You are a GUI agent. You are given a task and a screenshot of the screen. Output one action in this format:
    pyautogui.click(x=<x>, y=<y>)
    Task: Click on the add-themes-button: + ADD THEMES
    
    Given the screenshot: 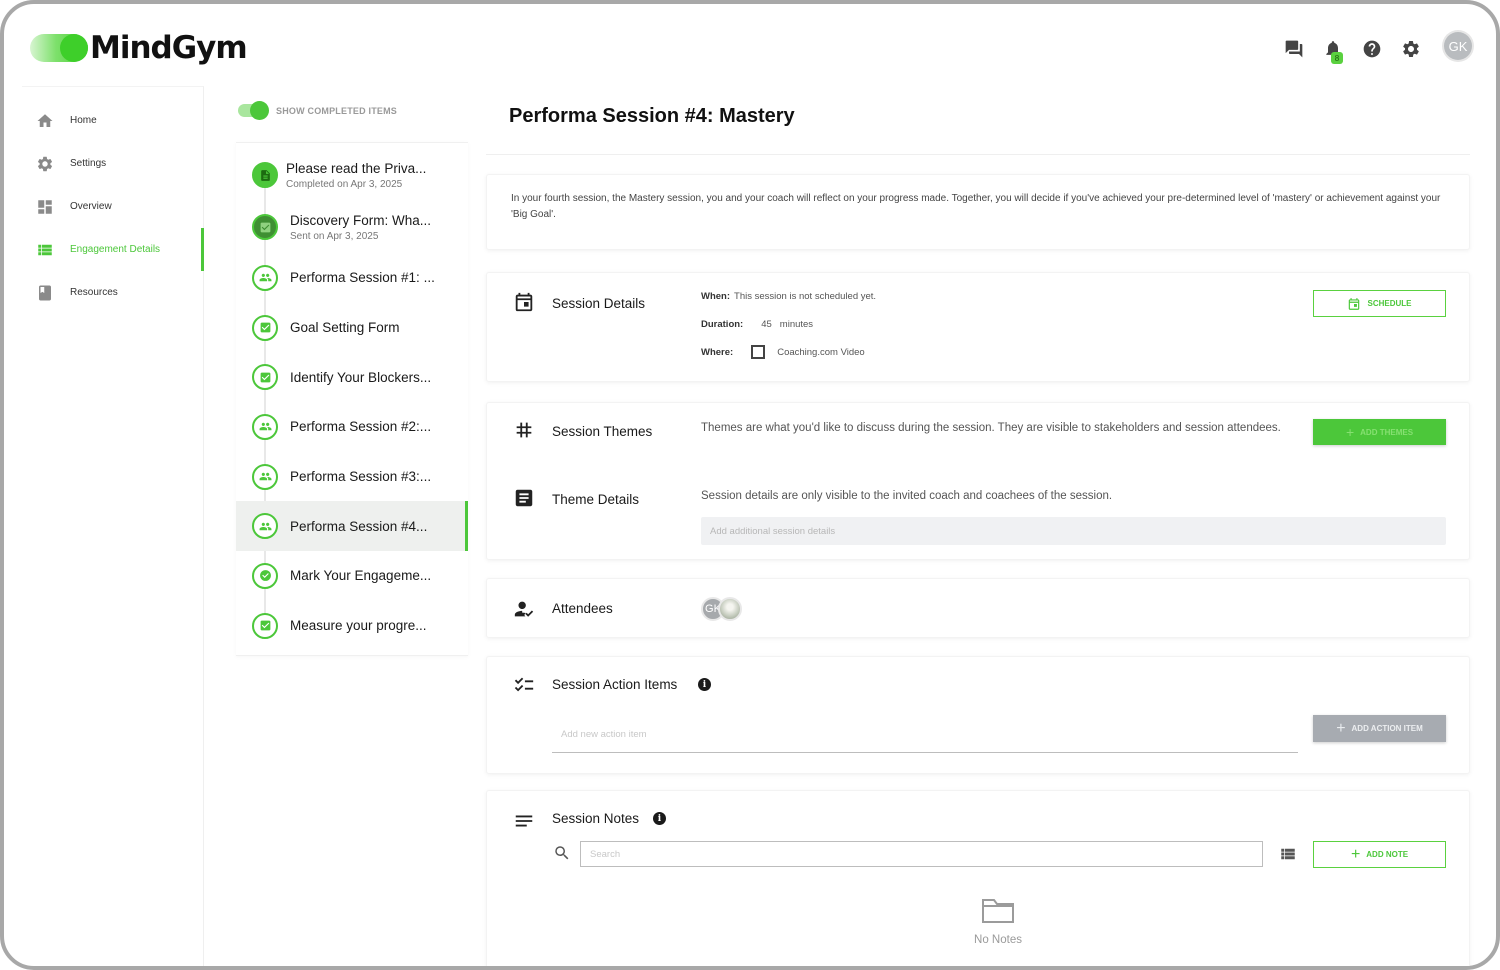 What is the action you would take?
    pyautogui.click(x=1379, y=432)
    